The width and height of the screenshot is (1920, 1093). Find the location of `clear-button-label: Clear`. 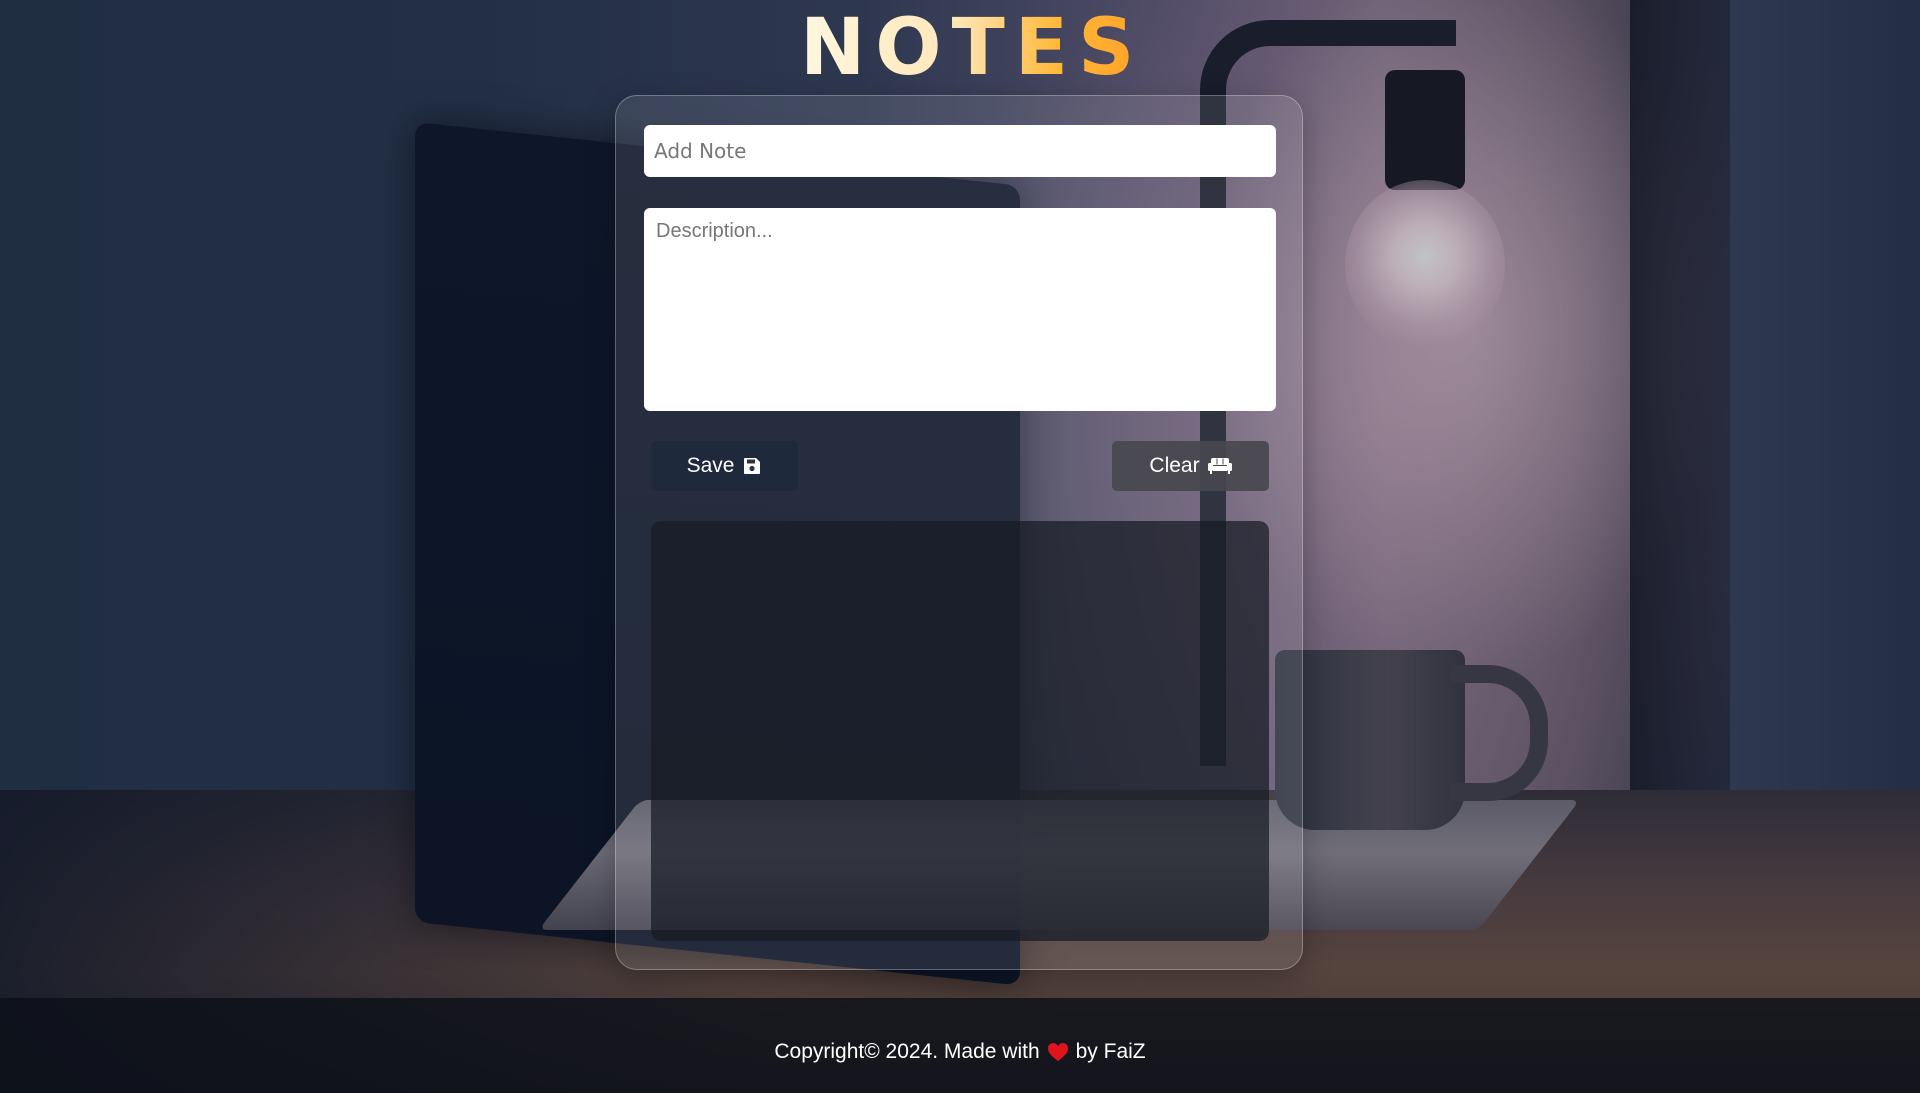

clear-button-label: Clear is located at coordinates (1174, 465).